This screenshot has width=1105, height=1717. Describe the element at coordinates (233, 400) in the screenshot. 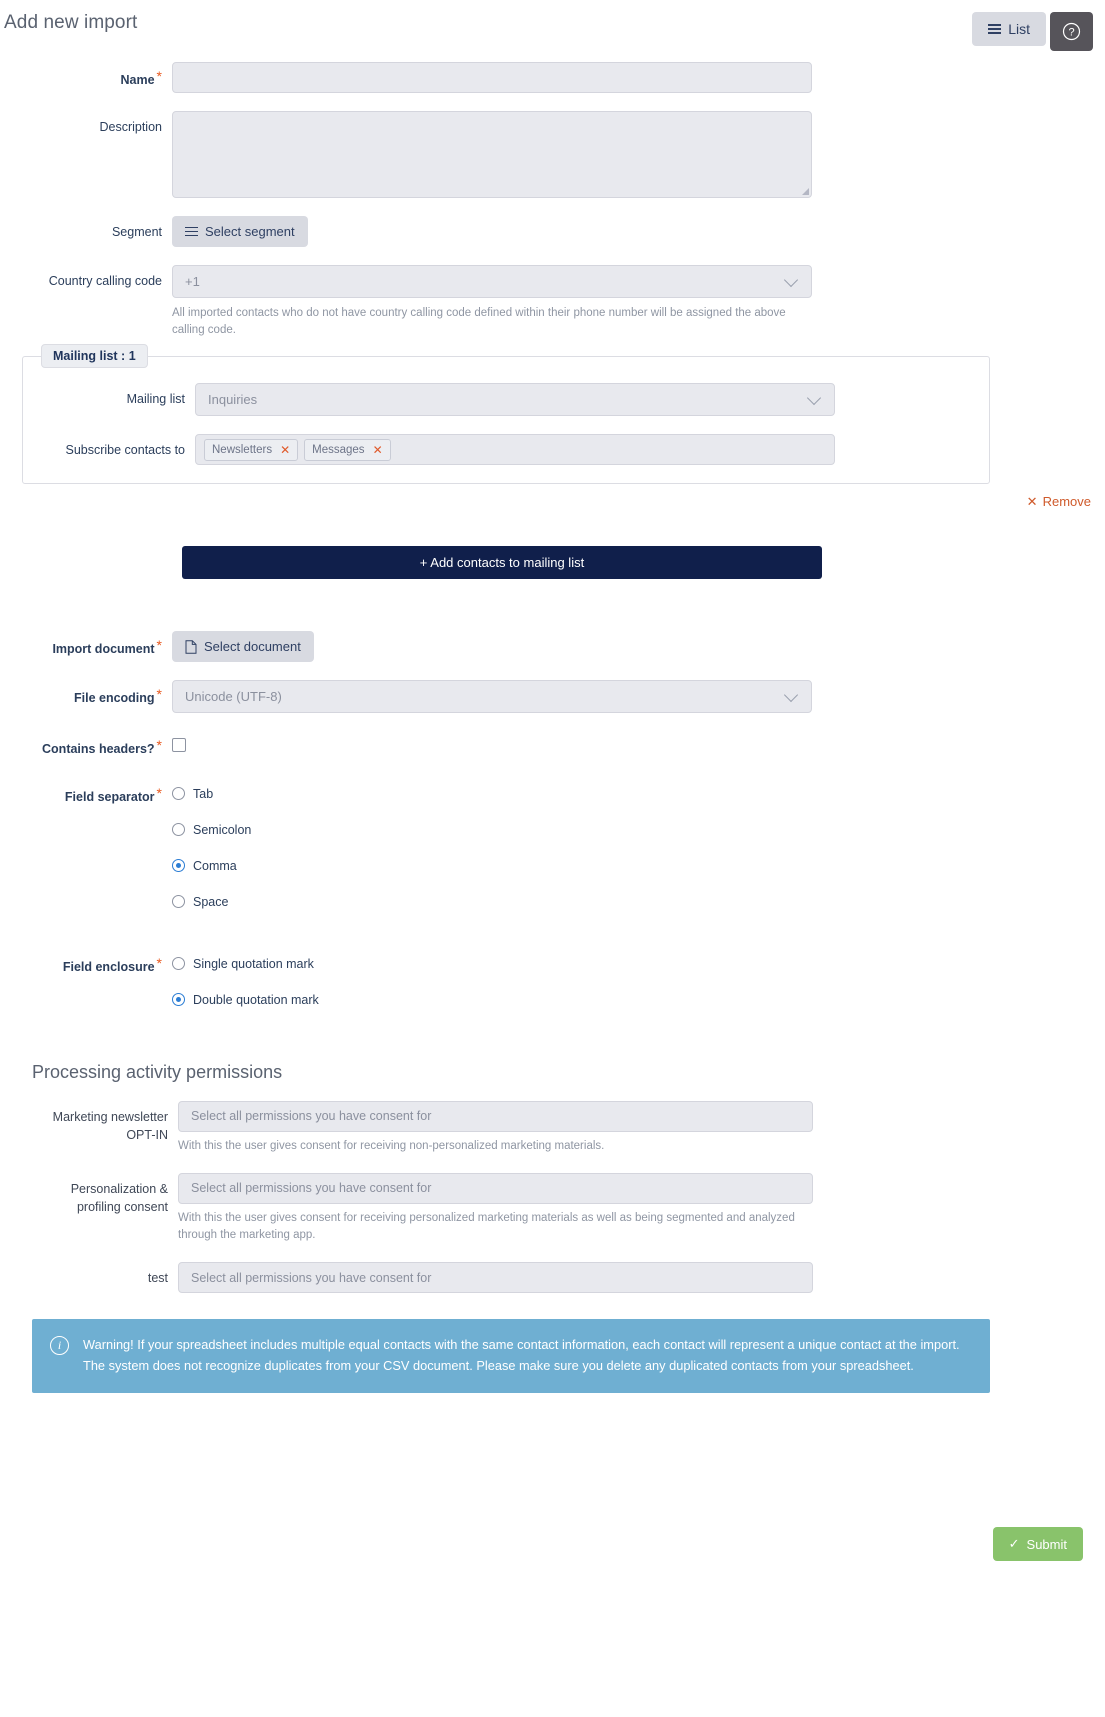

I see `mailing-list-value: Inquiries` at that location.